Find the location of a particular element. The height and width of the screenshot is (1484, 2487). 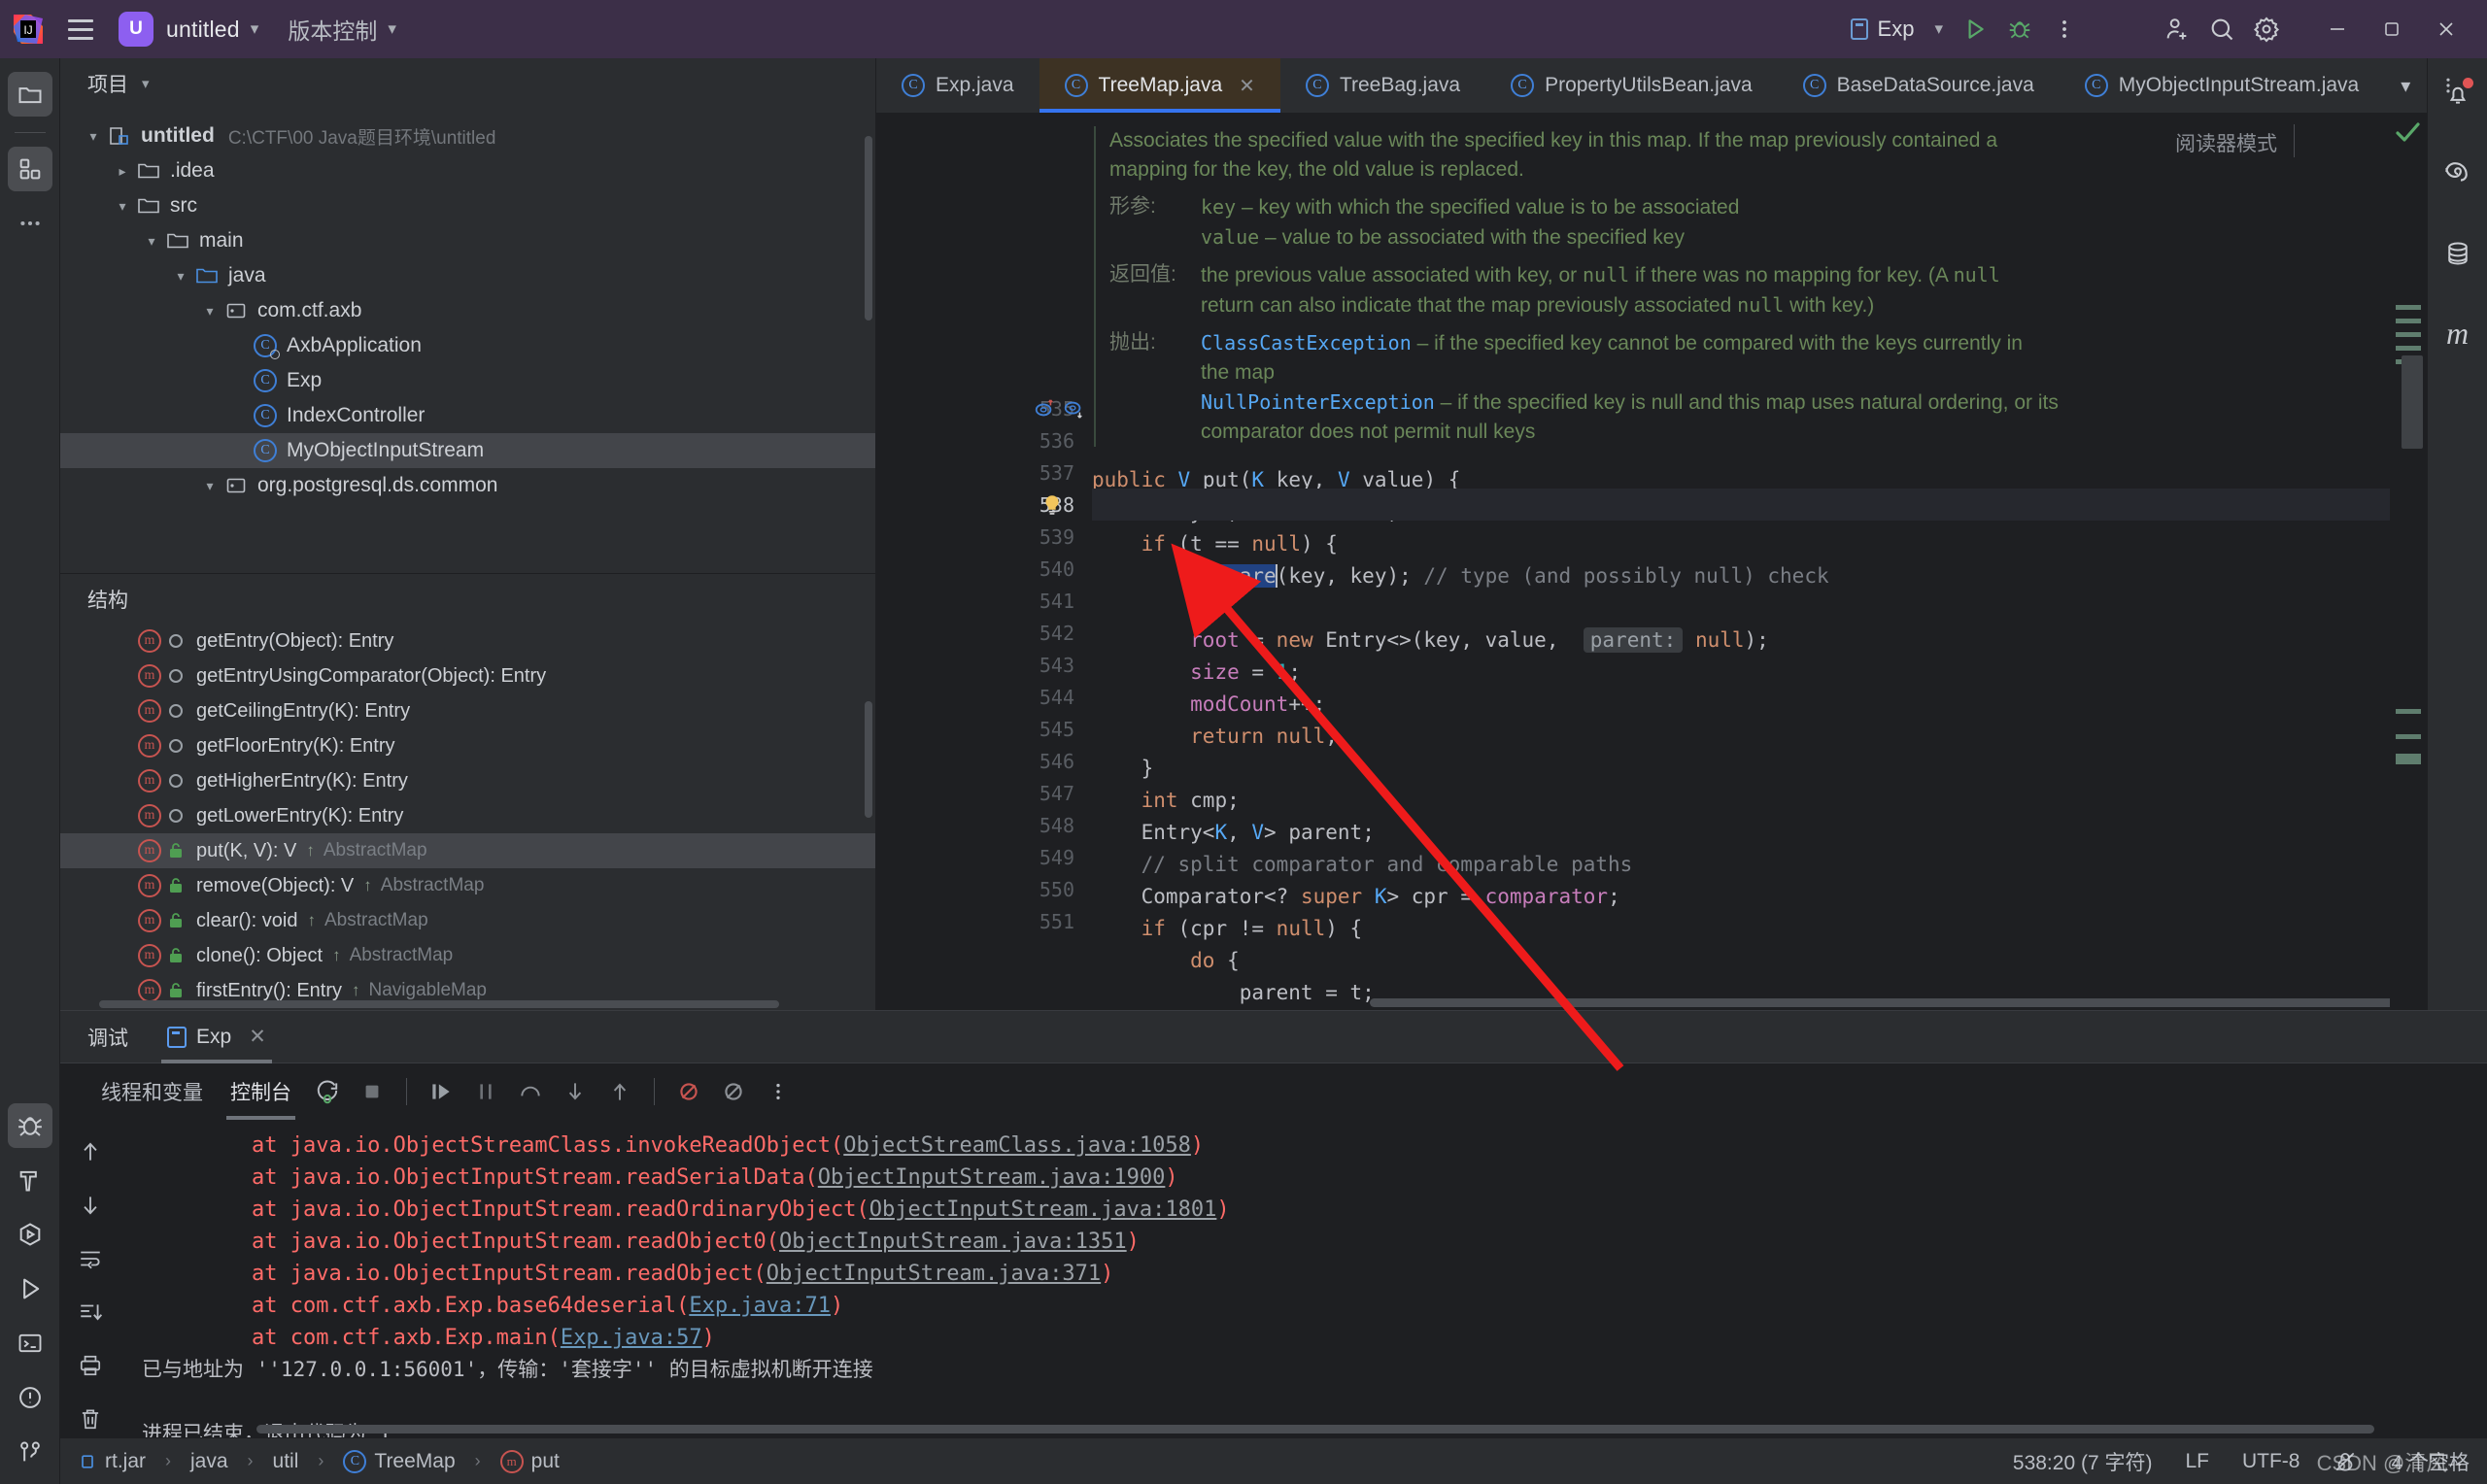

editor-tab-close-icon: ✕ is located at coordinates (1247, 86).